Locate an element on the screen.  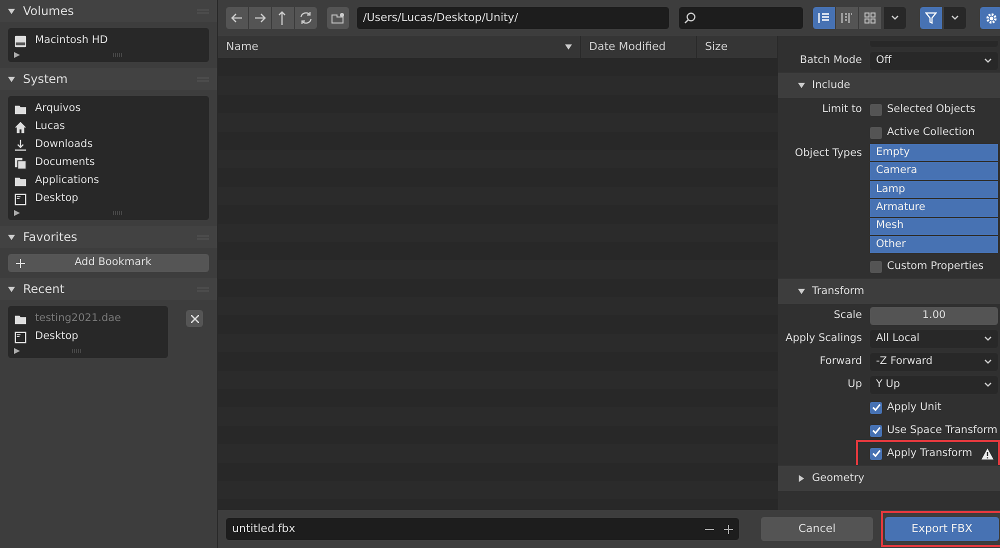
filter-button is located at coordinates (931, 18).